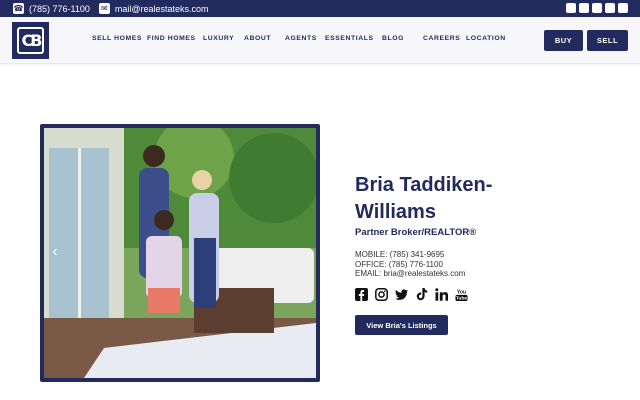 This screenshot has width=640, height=400. What do you see at coordinates (401, 294) in the screenshot?
I see `twitter-icon` at bounding box center [401, 294].